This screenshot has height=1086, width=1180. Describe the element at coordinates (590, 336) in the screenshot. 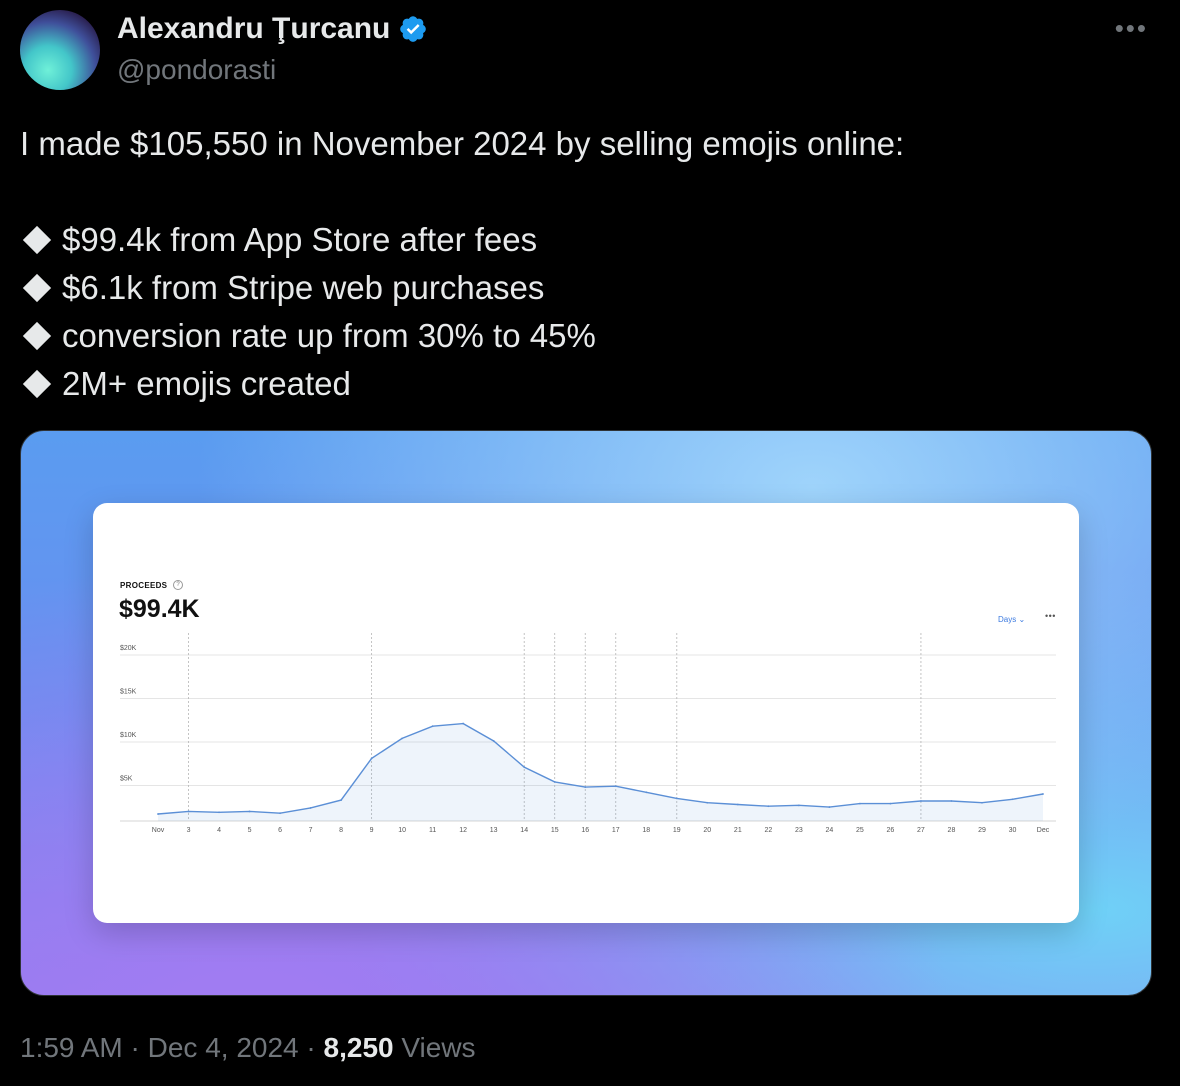

I see `tweet-bullet: conversion rate up from 30% to 45%` at that location.